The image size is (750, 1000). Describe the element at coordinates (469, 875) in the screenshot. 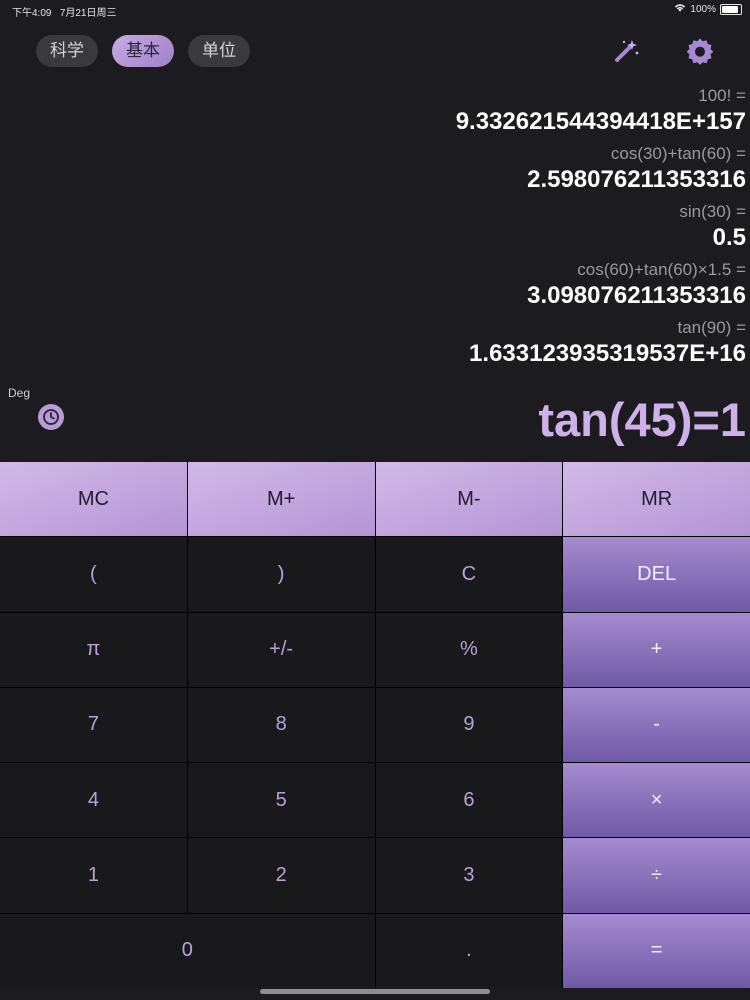

I see `key-3: 3` at that location.